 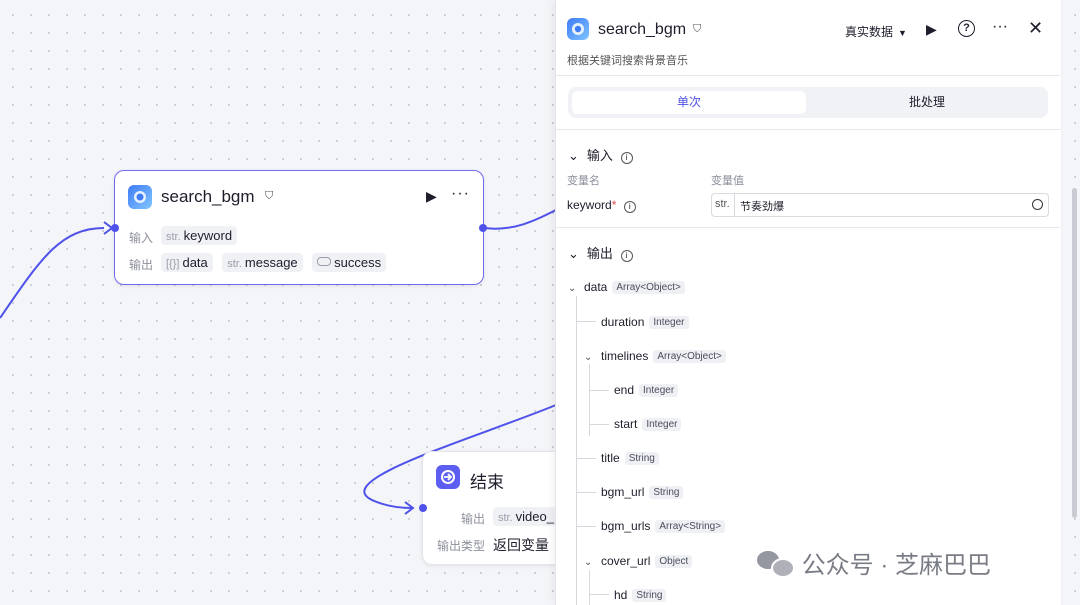 What do you see at coordinates (491, 508) in the screenshot?
I see `end-node: 结束 输出 str. video_ 输出类型 返回变量` at bounding box center [491, 508].